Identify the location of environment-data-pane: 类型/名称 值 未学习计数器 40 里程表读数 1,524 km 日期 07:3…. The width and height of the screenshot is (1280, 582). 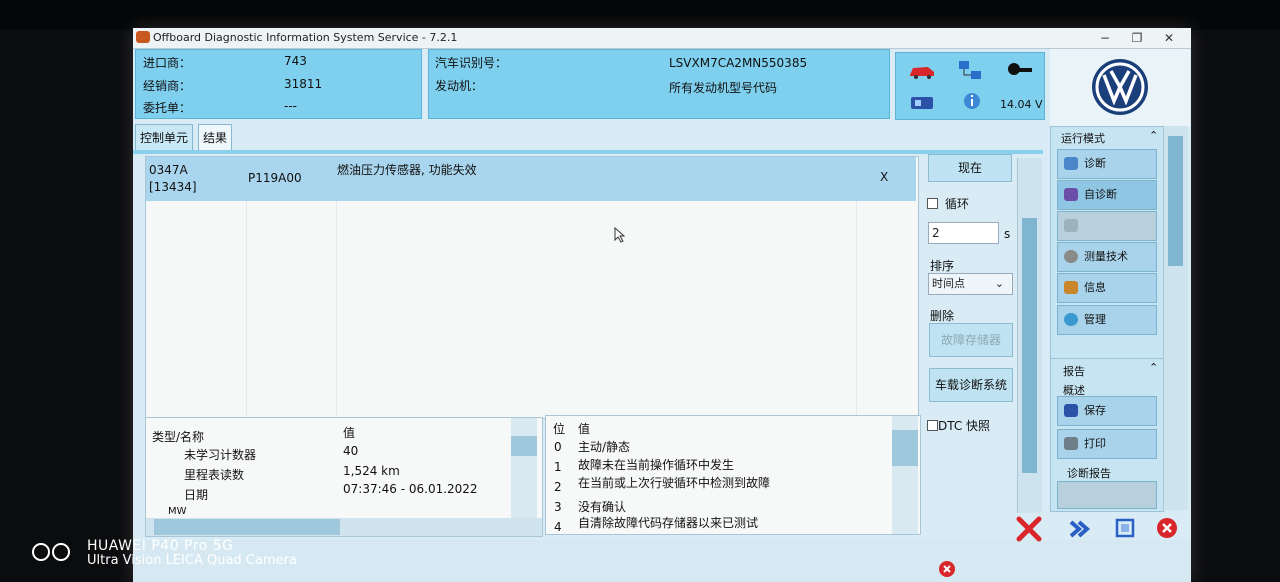
(344, 477).